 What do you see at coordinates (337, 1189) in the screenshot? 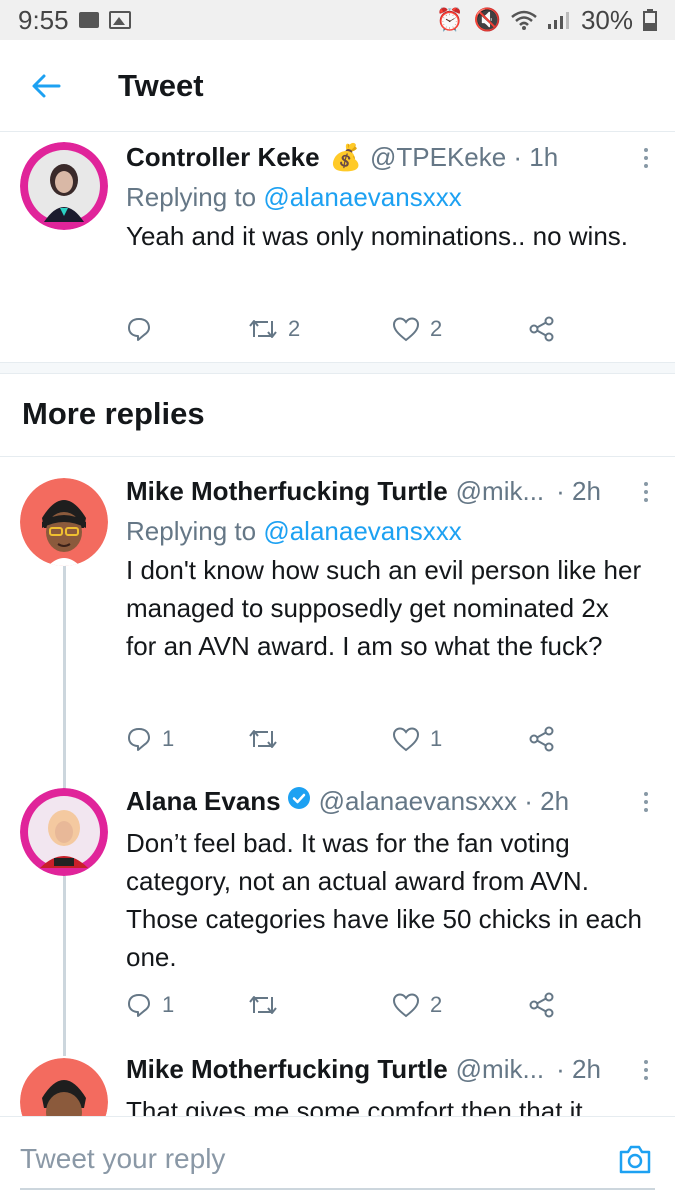
I see `input-underline` at bounding box center [337, 1189].